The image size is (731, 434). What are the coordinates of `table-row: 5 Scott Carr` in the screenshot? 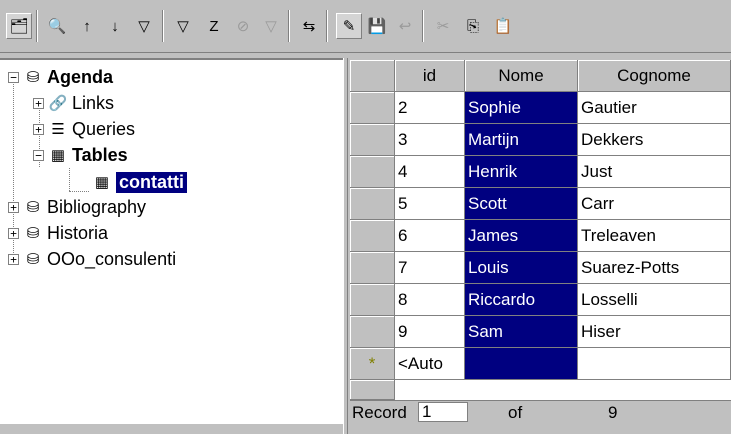 It's located at (540, 204).